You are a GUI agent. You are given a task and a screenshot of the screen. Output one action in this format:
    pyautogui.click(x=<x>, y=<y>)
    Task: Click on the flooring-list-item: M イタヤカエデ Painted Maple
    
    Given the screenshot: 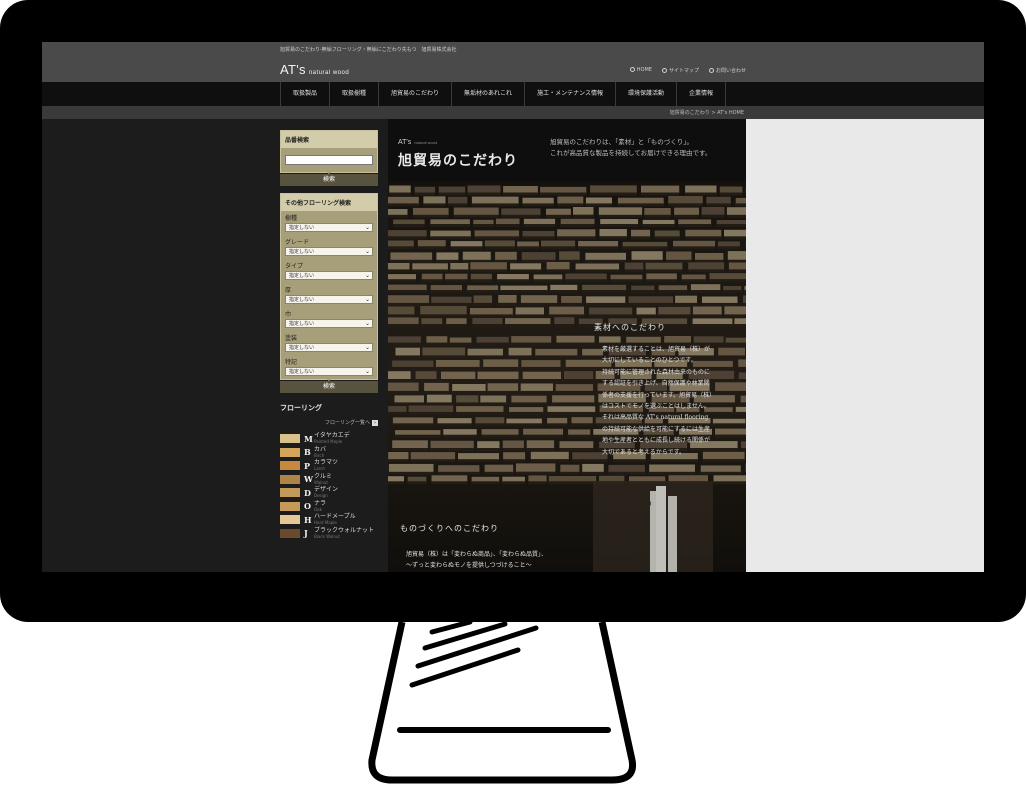 What is the action you would take?
    pyautogui.click(x=329, y=439)
    